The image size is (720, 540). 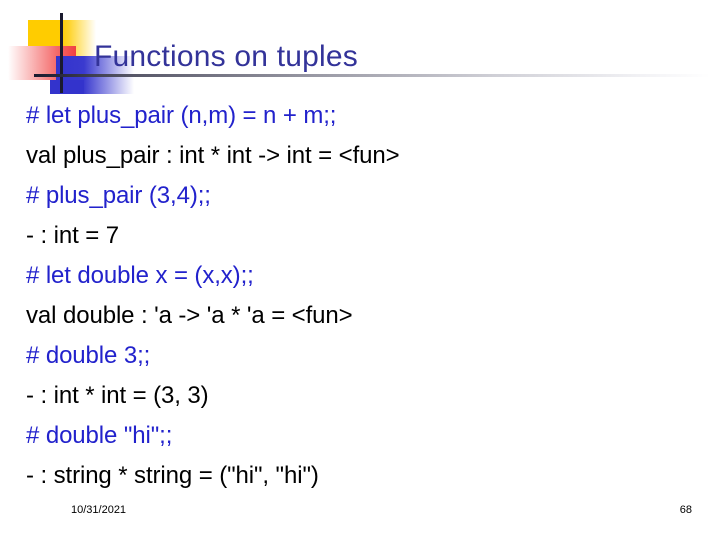 What do you see at coordinates (118, 195) in the screenshot?
I see `code-prompt-line: # plus_pair (3,4);;` at bounding box center [118, 195].